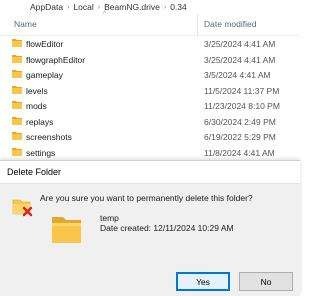 The image size is (320, 296). What do you see at coordinates (132, 7) in the screenshot?
I see `breadcrumb-item-beamng: BeamNG.drive` at bounding box center [132, 7].